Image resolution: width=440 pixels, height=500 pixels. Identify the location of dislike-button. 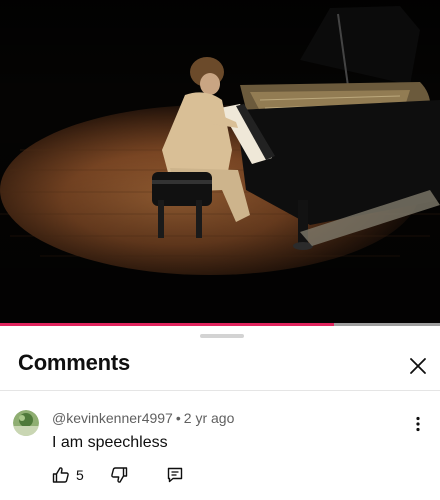
(119, 477).